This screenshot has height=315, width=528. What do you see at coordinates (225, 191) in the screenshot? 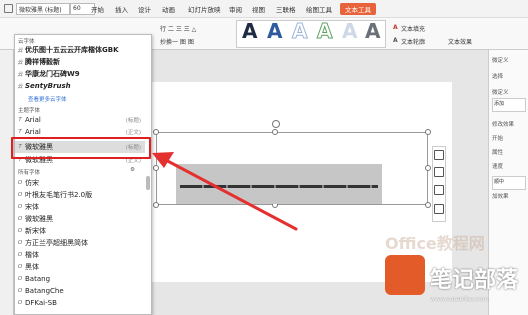
I see `annotation-arrow-icon` at bounding box center [225, 191].